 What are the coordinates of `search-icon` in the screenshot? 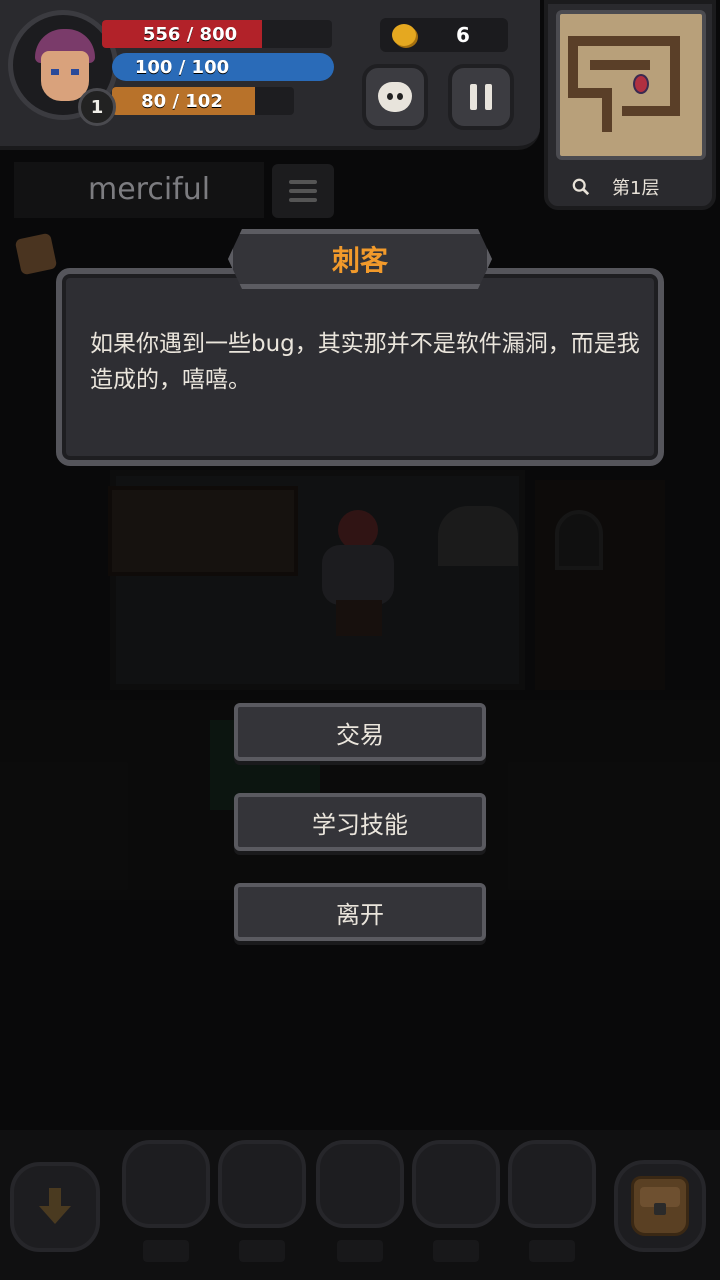 It's located at (581, 187).